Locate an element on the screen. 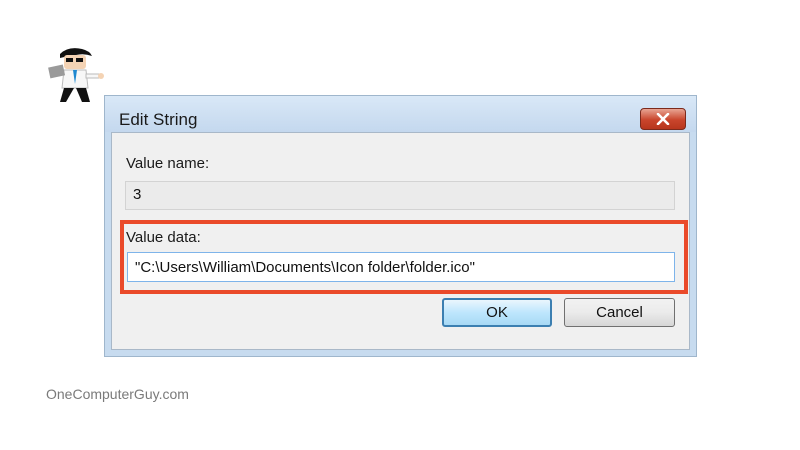  value-name-label: Value name: is located at coordinates (168, 163).